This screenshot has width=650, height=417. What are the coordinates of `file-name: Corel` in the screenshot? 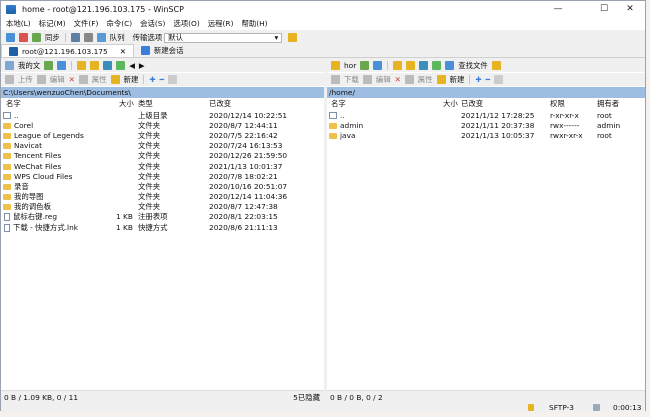 It's located at (17, 125).